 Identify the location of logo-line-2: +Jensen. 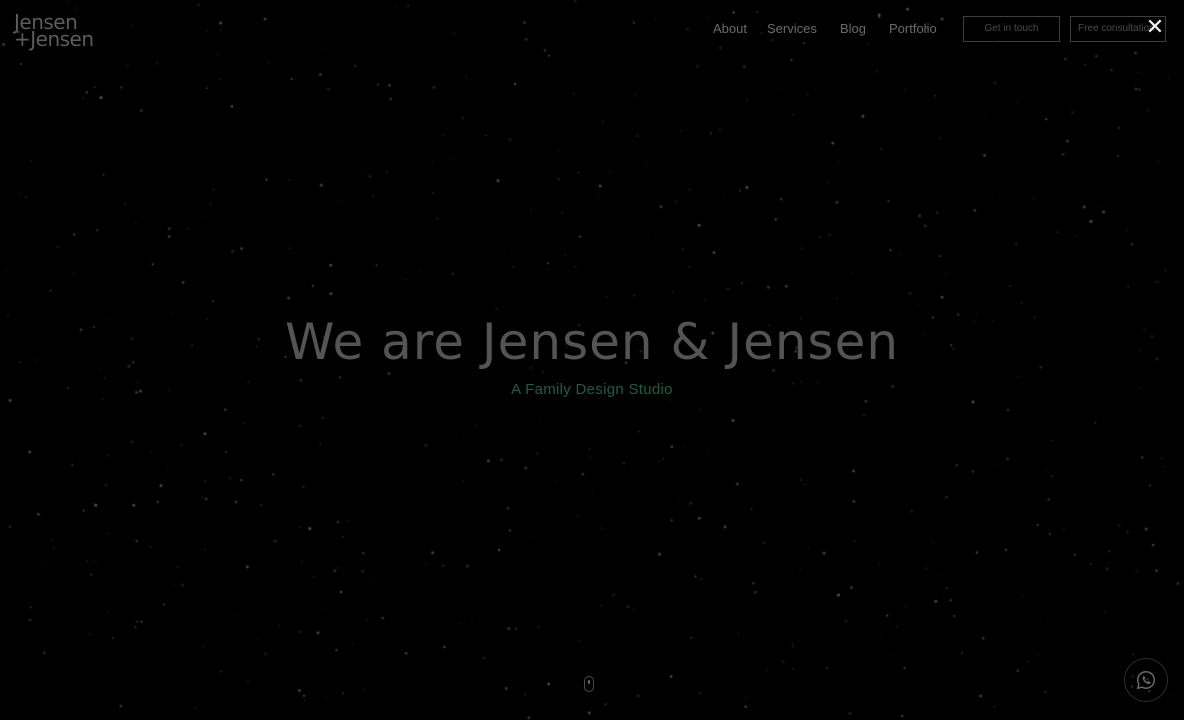
(54, 39).